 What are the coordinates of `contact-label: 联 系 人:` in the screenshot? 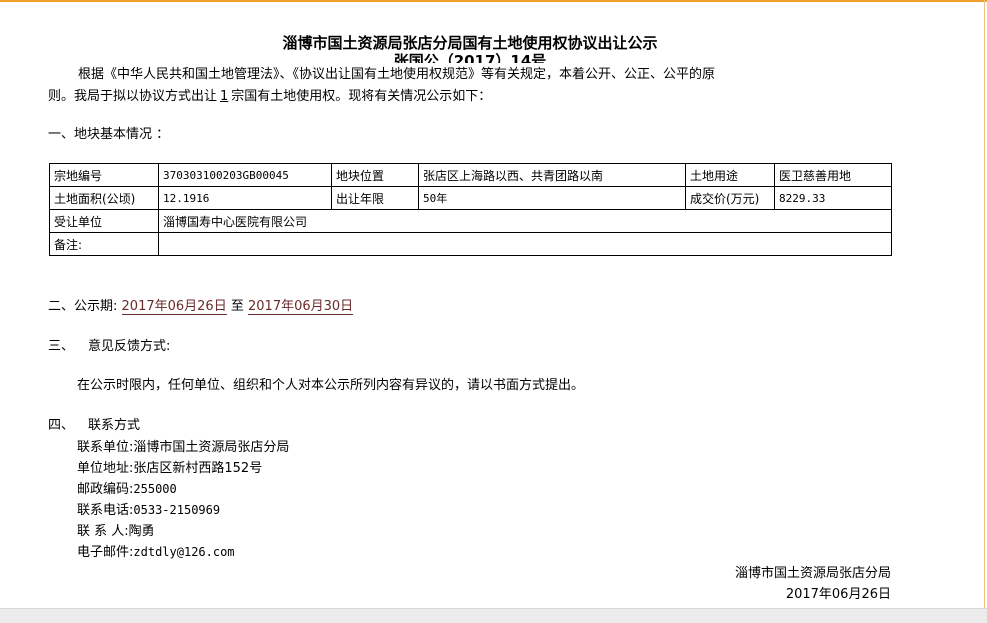 It's located at (103, 531).